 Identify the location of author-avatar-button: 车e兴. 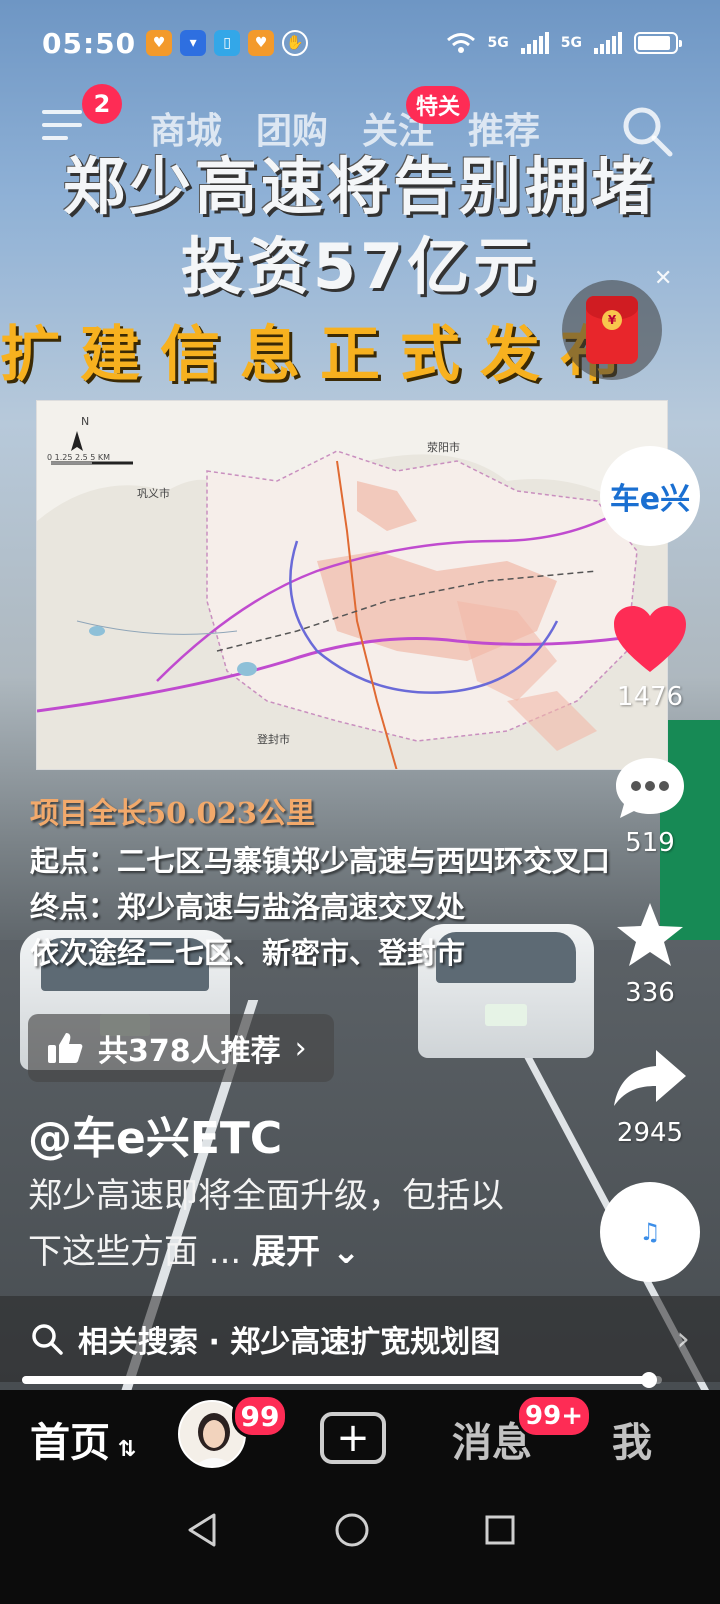
(650, 496).